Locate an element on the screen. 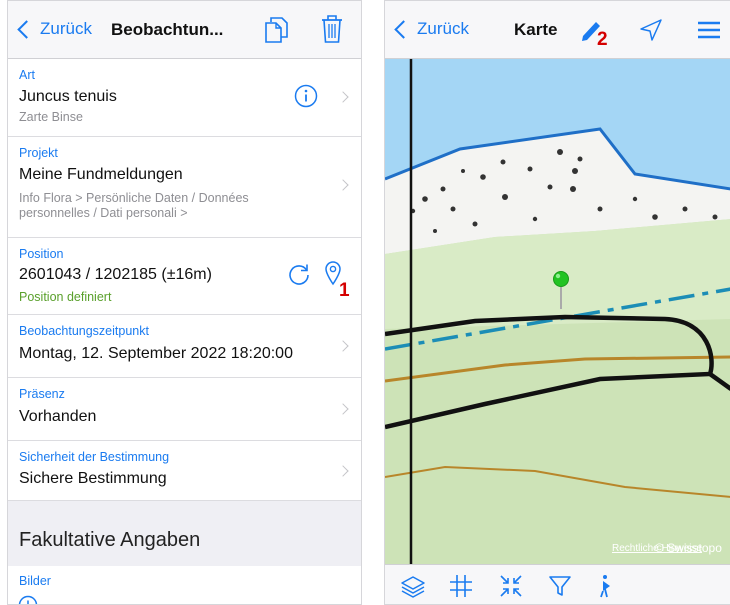 This screenshot has height=605, width=730. projekt-subtitle-line2: personnelles / Dati personali > is located at coordinates (103, 213).